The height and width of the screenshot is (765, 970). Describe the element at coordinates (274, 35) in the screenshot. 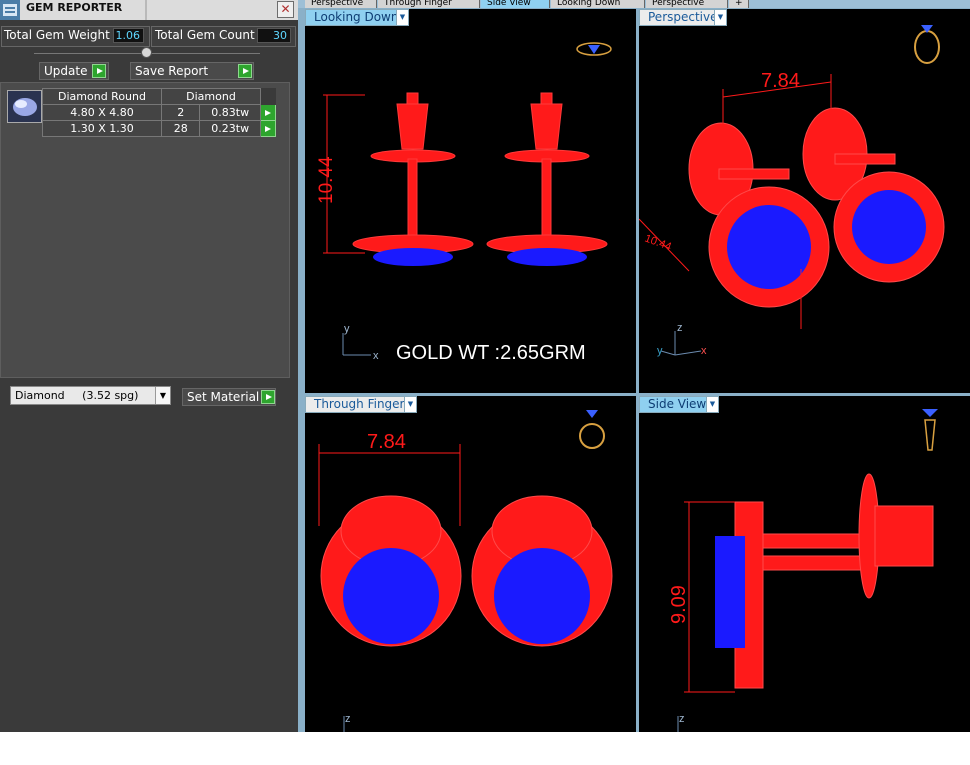

I see `total-gem-count-value: 30` at that location.